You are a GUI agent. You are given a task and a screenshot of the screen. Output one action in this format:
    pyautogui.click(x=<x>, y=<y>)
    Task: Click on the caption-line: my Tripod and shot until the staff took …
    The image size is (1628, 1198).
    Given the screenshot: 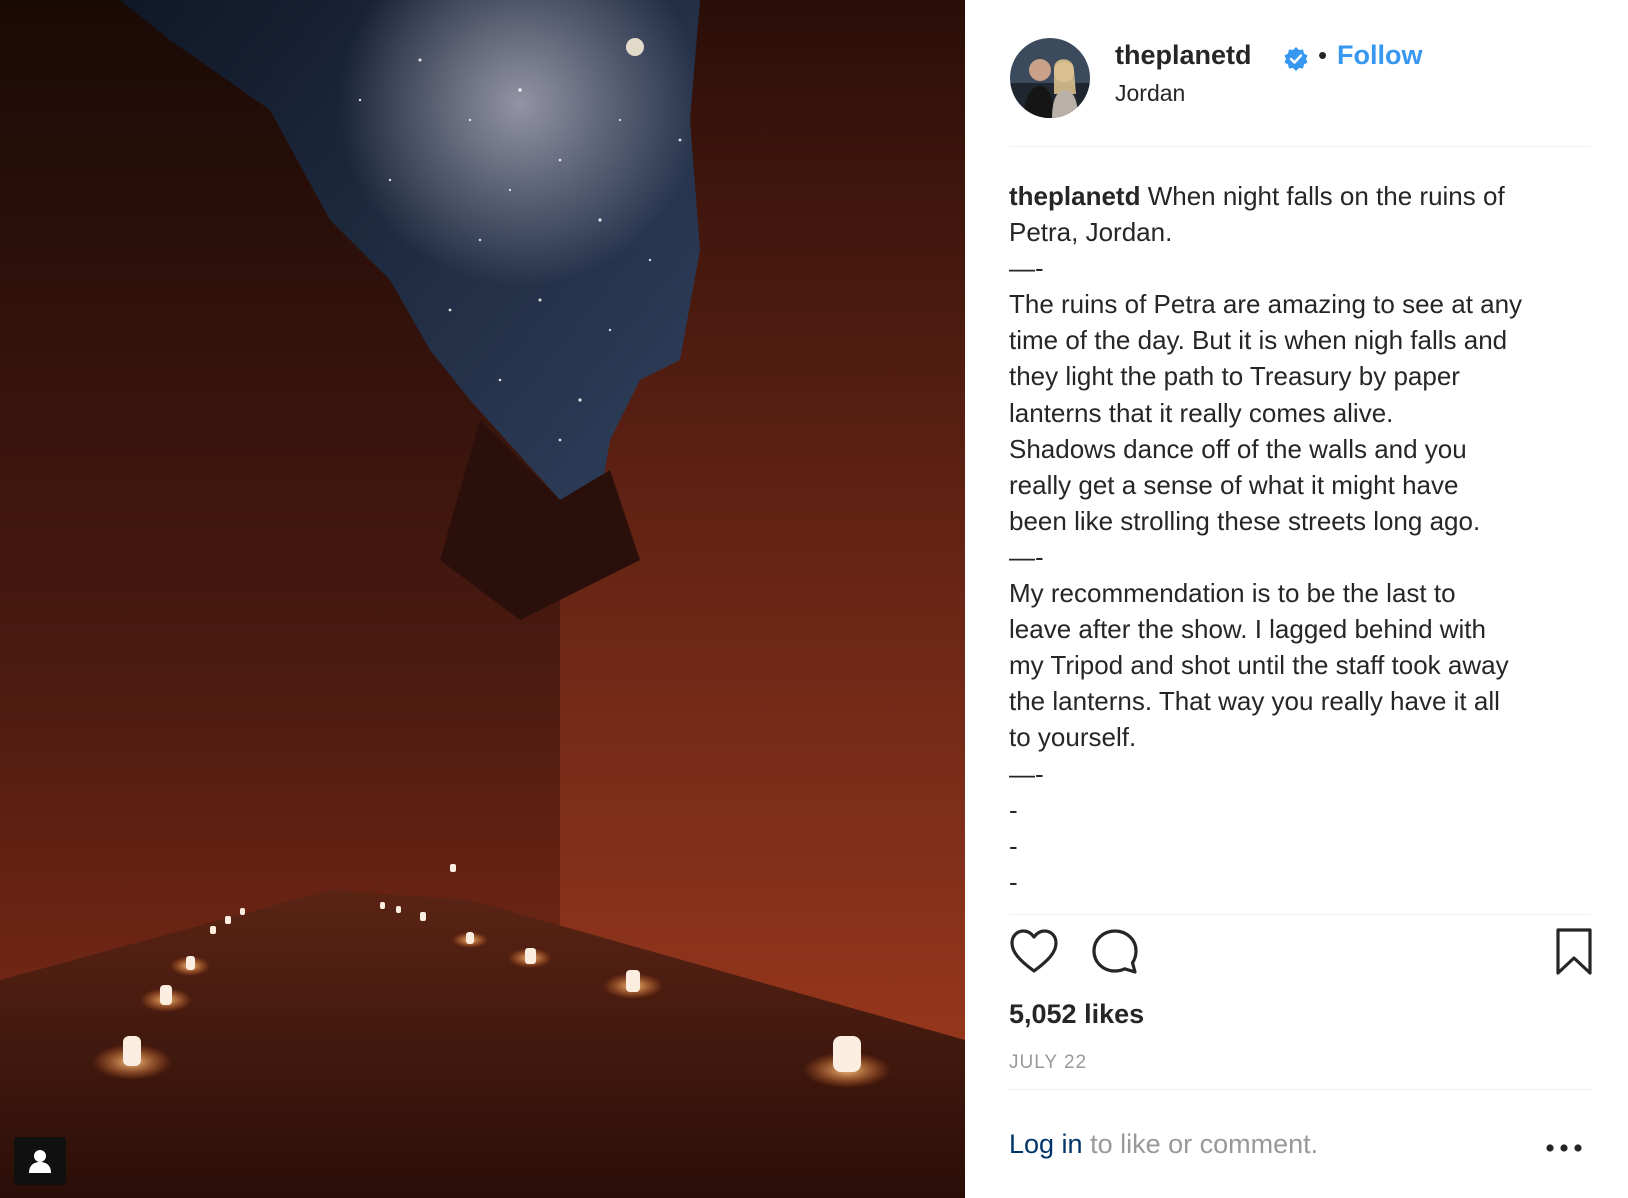 What is the action you would take?
    pyautogui.click(x=1259, y=665)
    